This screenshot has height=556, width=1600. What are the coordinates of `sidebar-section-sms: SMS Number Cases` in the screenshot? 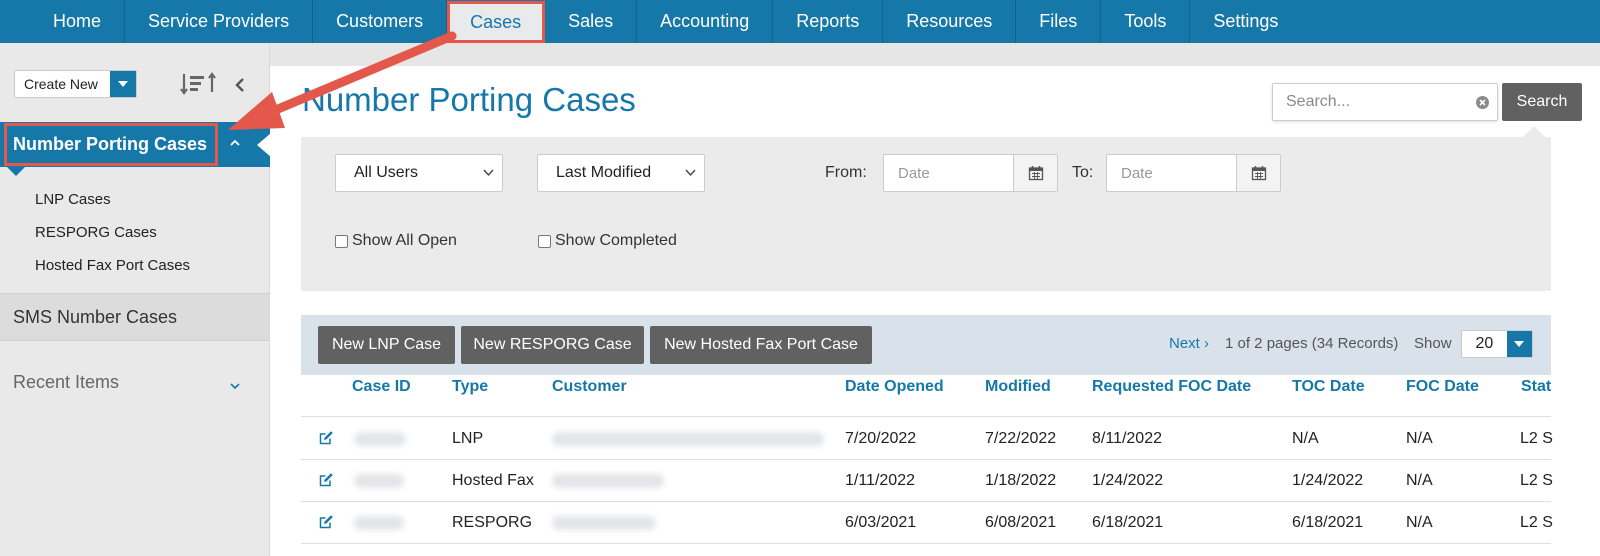 It's located at (135, 317).